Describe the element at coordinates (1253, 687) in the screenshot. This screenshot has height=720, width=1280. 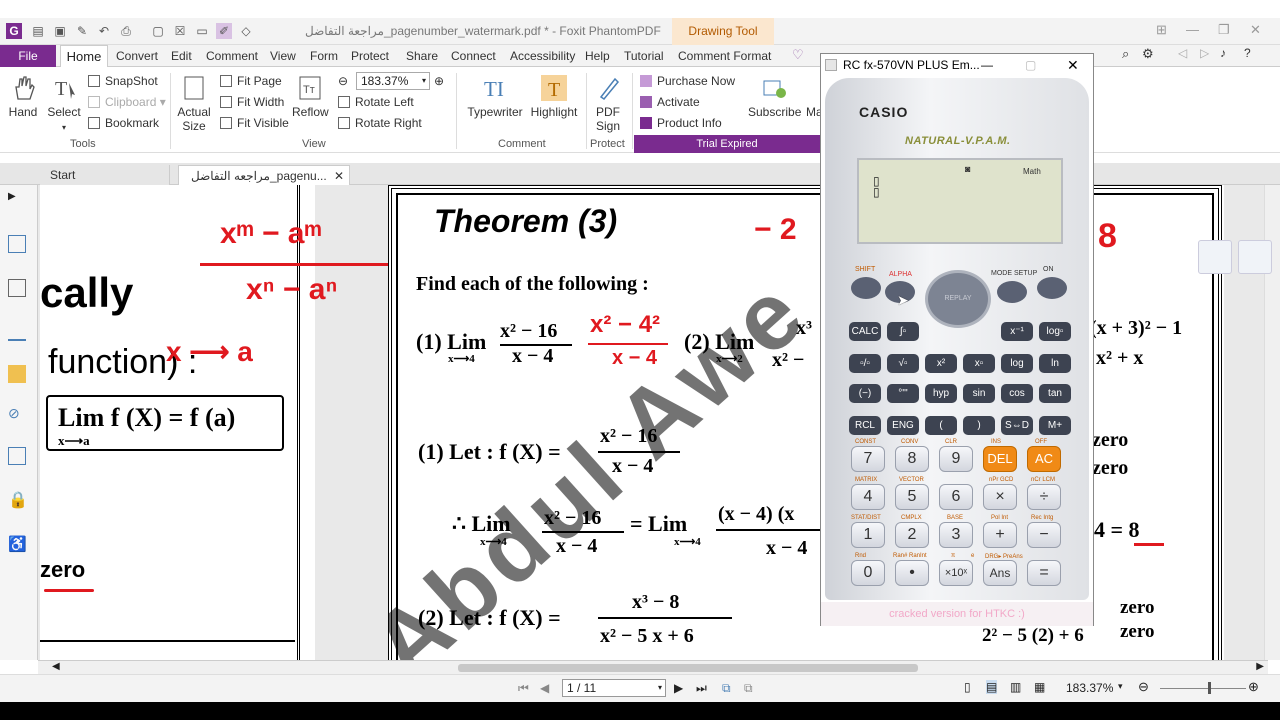
I see `zoom-in-status-icon: ⊕` at that location.